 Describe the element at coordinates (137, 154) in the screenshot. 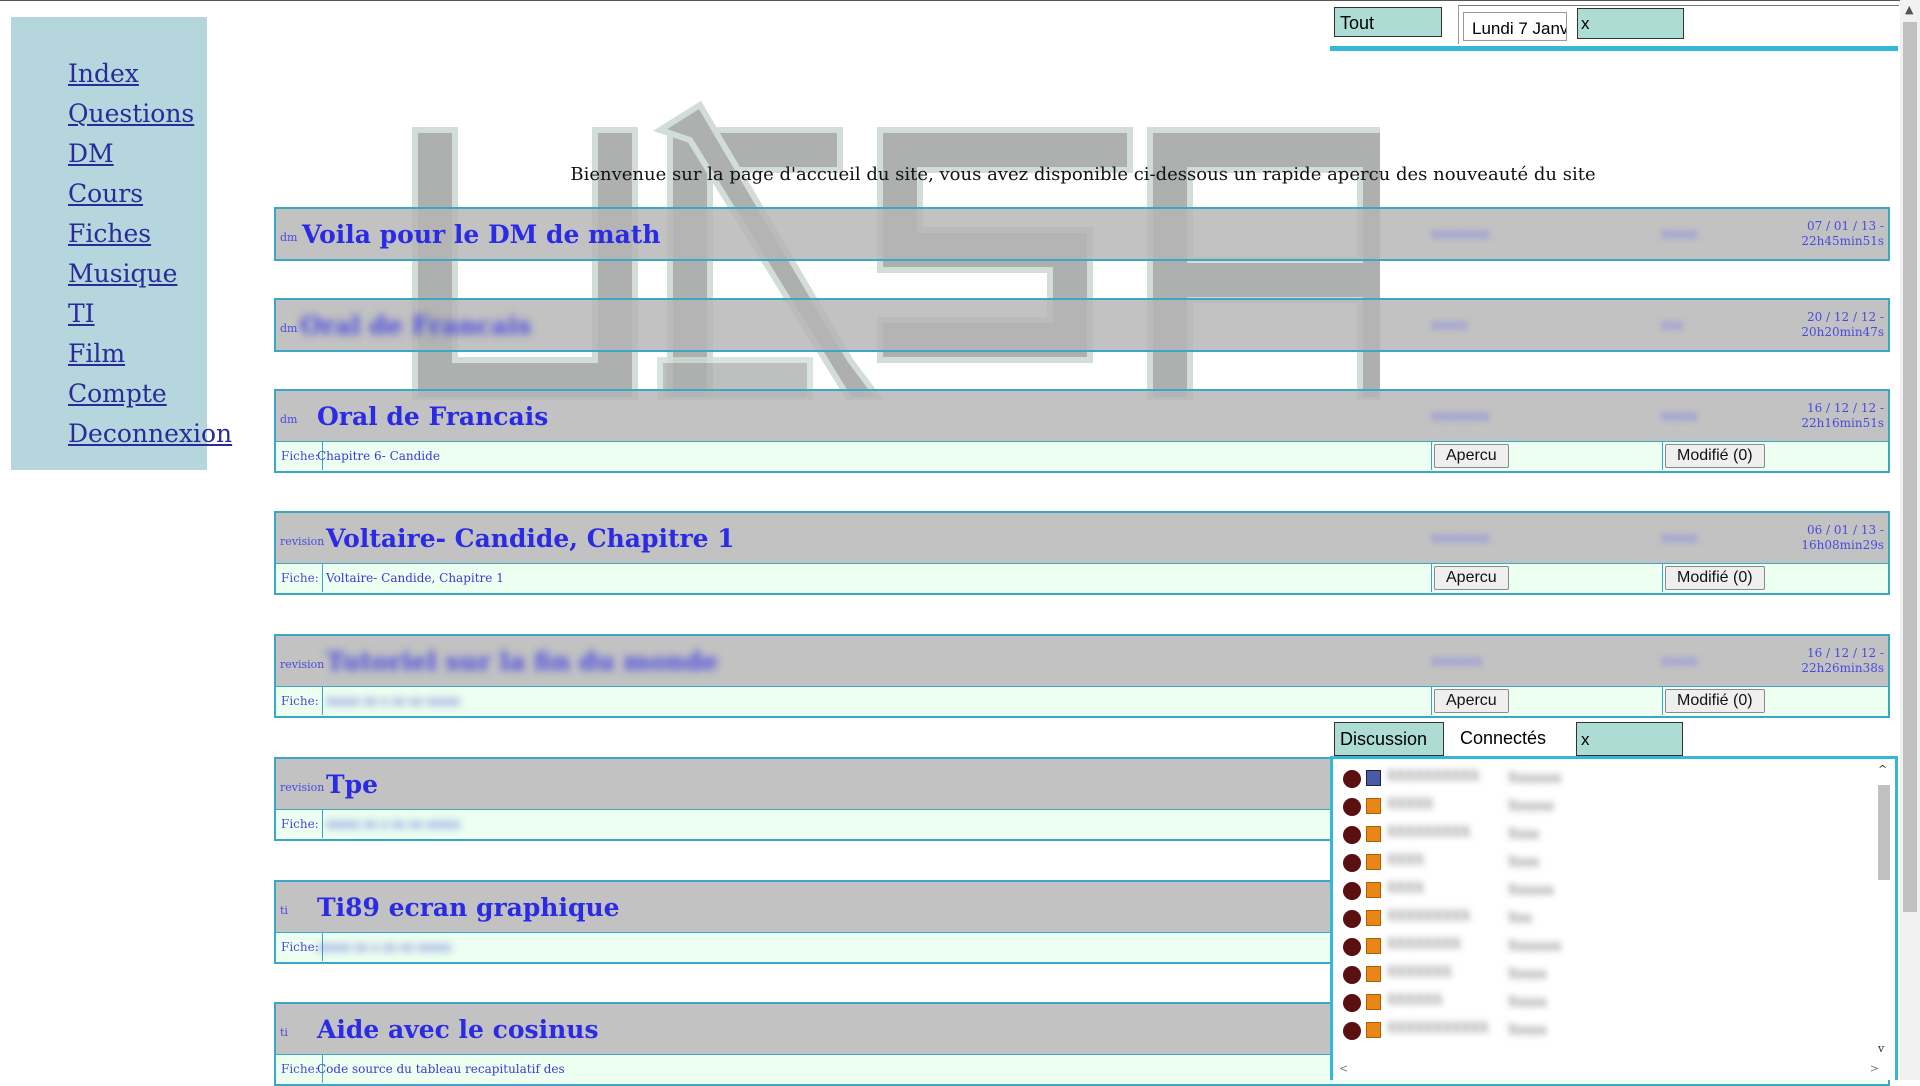

I see `nav-link-dm: DM` at that location.